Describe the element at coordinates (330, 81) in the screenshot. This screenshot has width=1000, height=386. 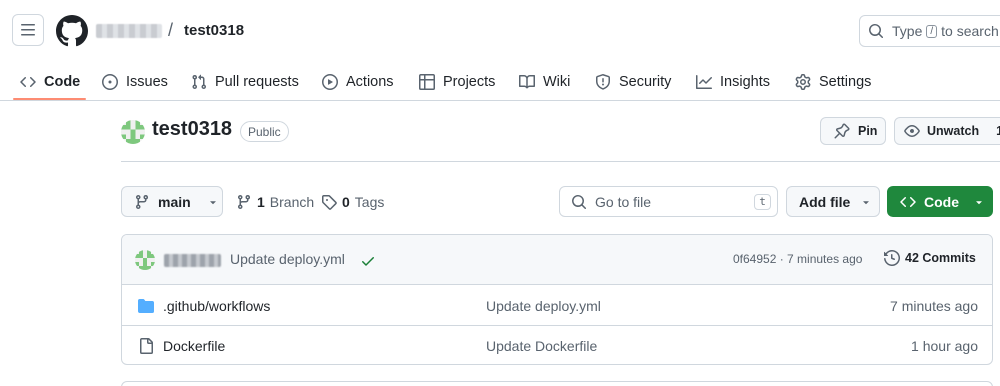
I see `play-icon` at that location.